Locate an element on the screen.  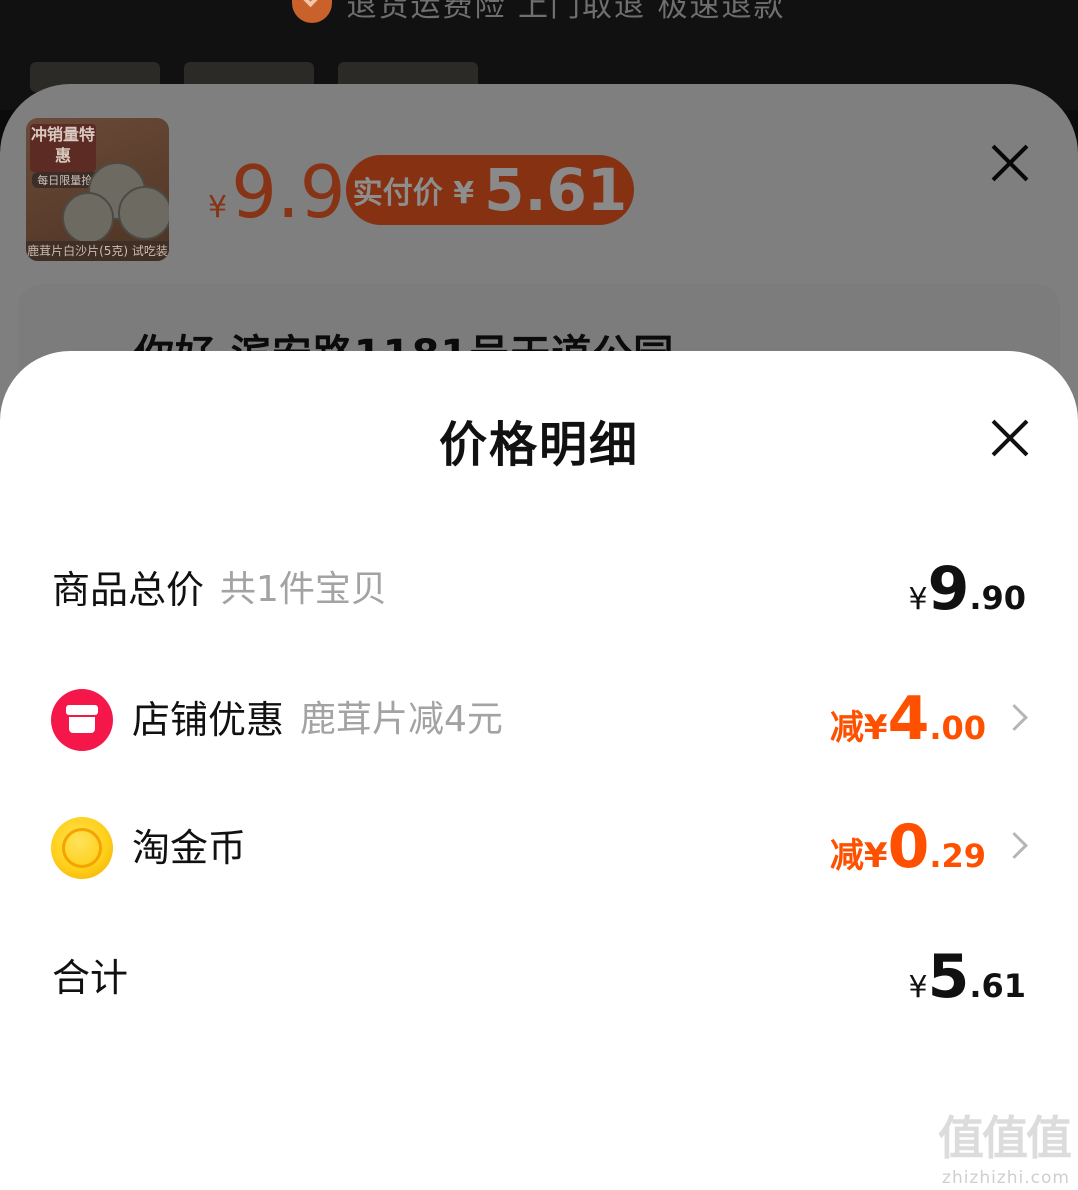
row-label-group: 合计 is located at coordinates (90, 978).